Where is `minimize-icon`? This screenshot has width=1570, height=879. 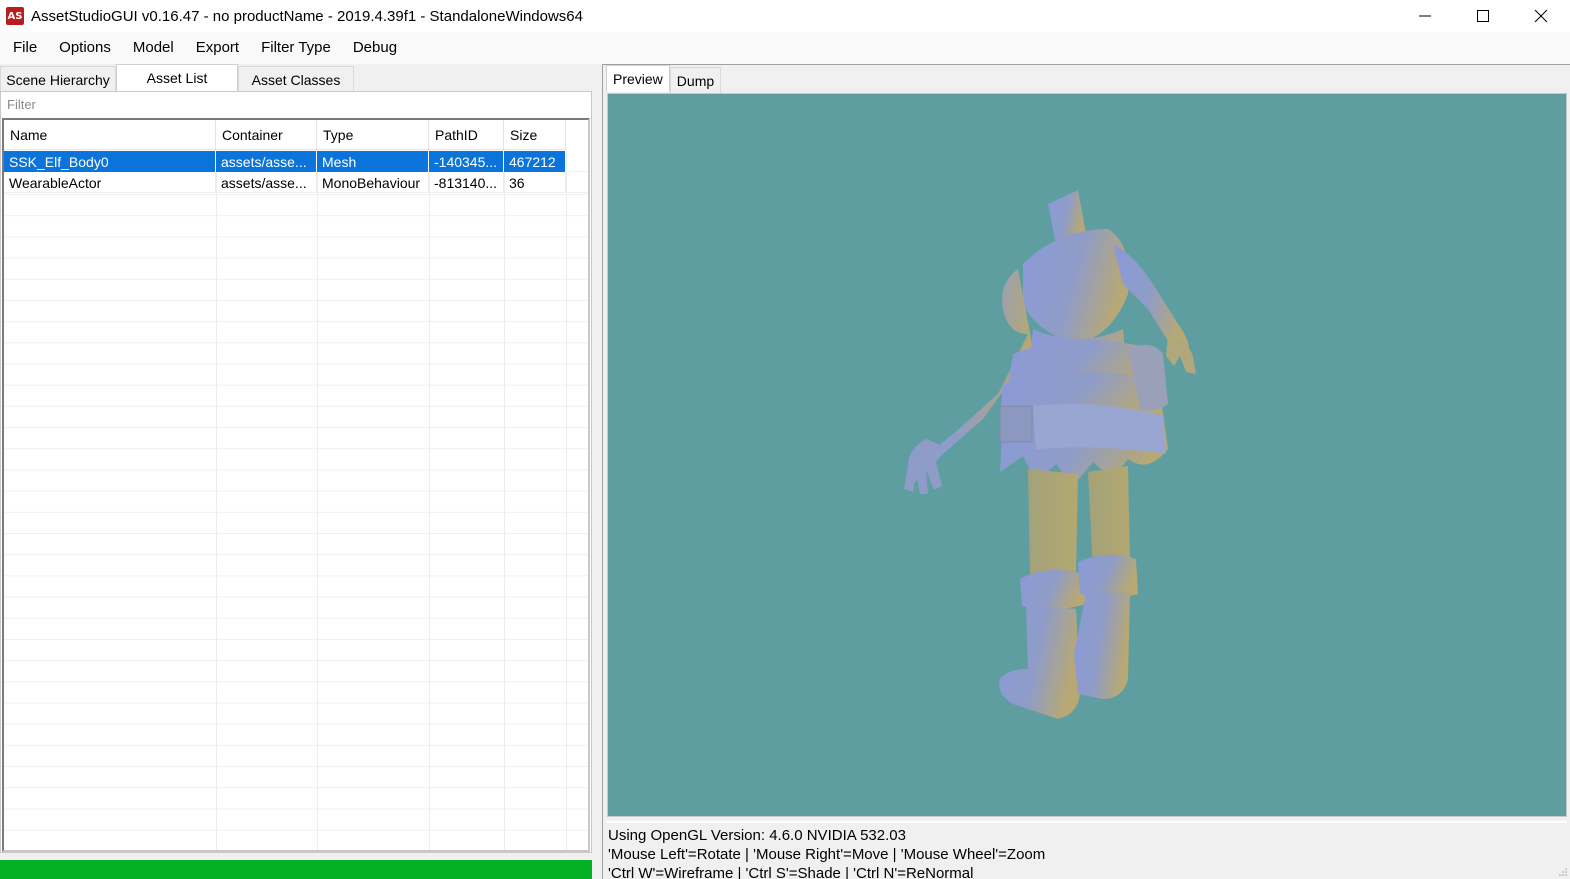 minimize-icon is located at coordinates (1425, 16).